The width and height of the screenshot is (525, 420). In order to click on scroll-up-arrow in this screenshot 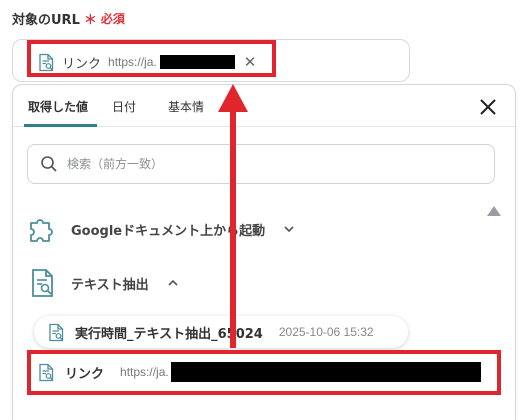, I will do `click(494, 211)`.